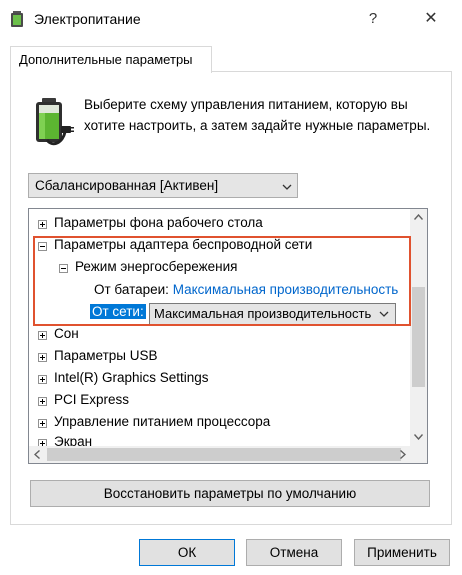 Image resolution: width=462 pixels, height=575 pixels. I want to click on power-plan-icon, so click(55, 122).